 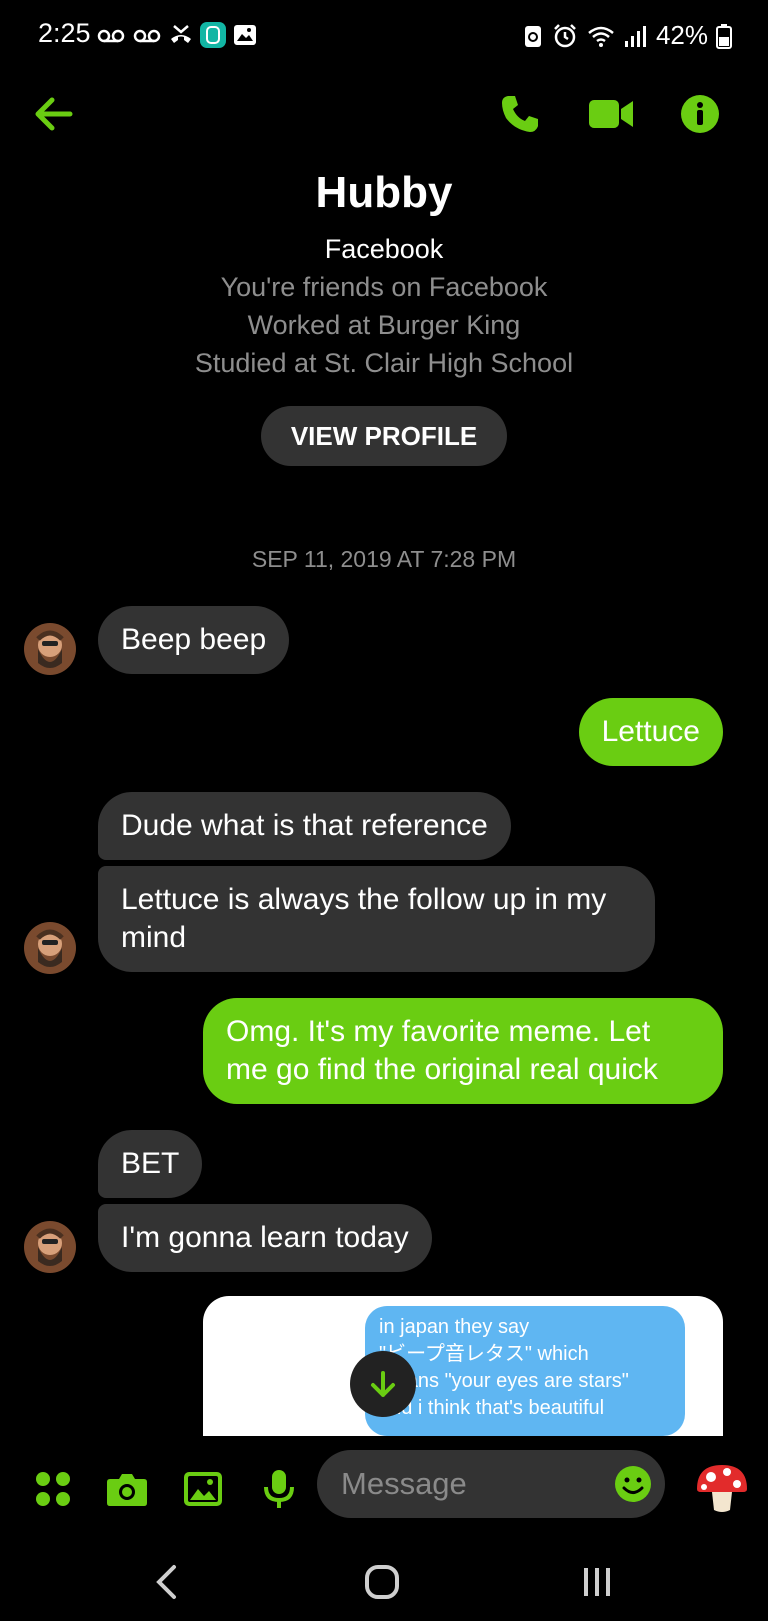 I want to click on image-icon, so click(x=203, y=1489).